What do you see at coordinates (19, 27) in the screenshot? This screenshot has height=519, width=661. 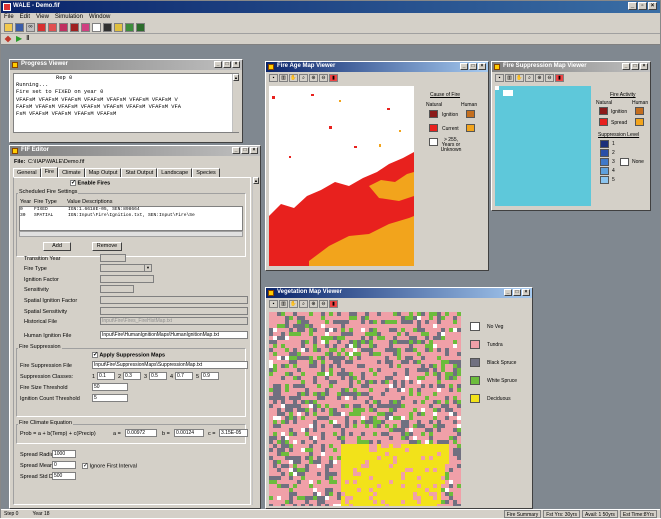 I see `save-icon` at bounding box center [19, 27].